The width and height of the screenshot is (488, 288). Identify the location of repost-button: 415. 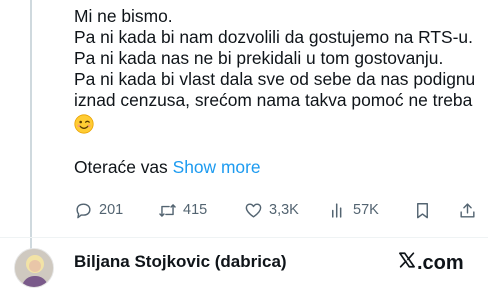
(182, 210).